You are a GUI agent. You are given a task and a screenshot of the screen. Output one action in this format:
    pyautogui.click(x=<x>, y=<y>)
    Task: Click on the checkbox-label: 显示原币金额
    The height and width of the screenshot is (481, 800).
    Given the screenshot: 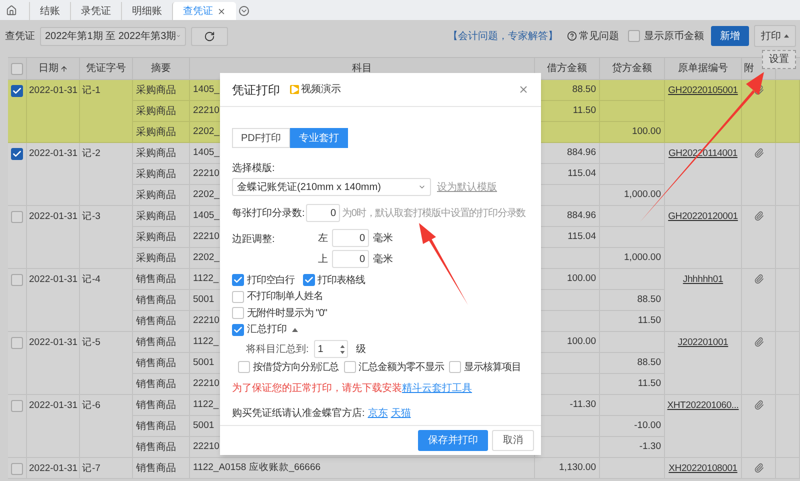 What is the action you would take?
    pyautogui.click(x=674, y=37)
    